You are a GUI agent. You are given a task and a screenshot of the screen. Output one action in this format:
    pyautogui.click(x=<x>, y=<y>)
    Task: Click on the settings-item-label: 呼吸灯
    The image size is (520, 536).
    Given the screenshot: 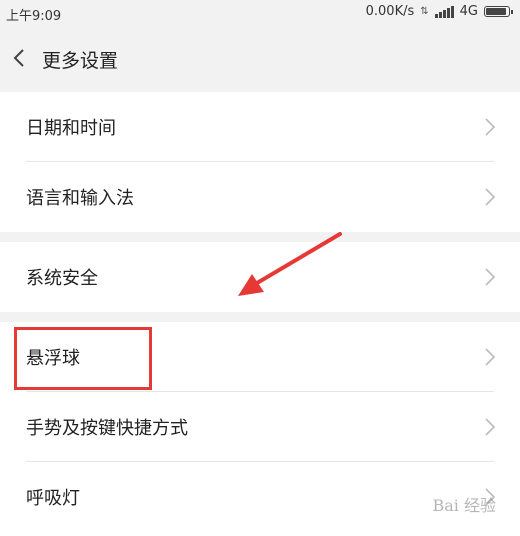 What is the action you would take?
    pyautogui.click(x=53, y=498)
    